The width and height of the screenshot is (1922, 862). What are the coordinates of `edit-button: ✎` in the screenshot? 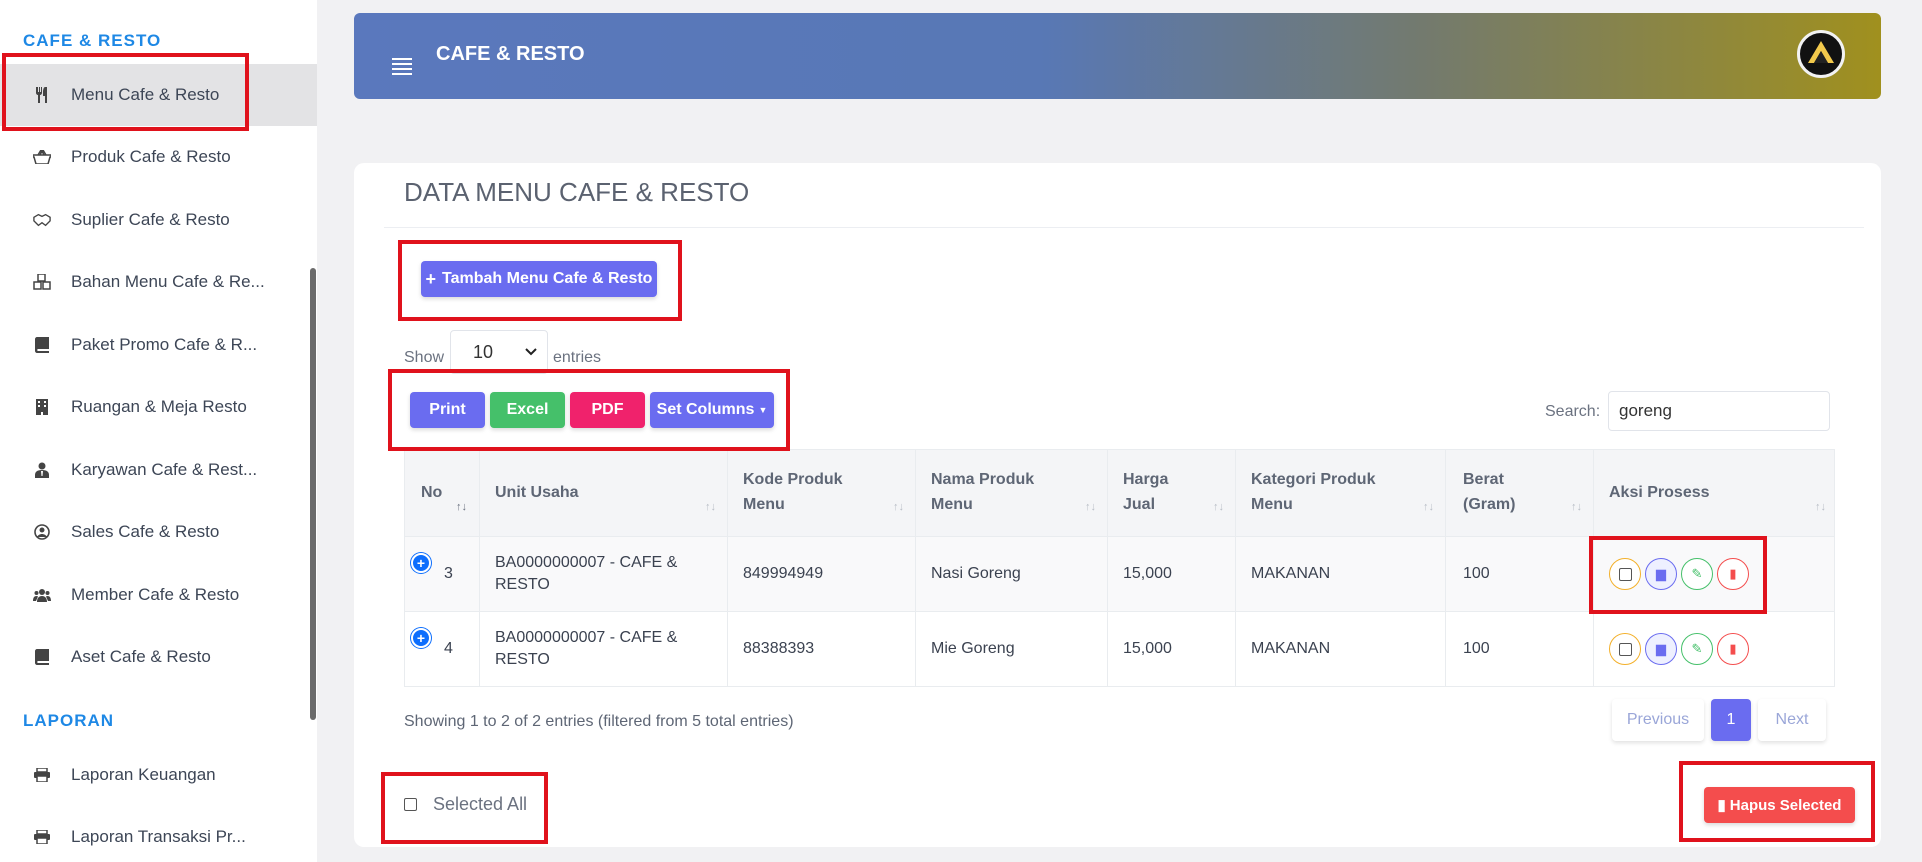 It's located at (1697, 649).